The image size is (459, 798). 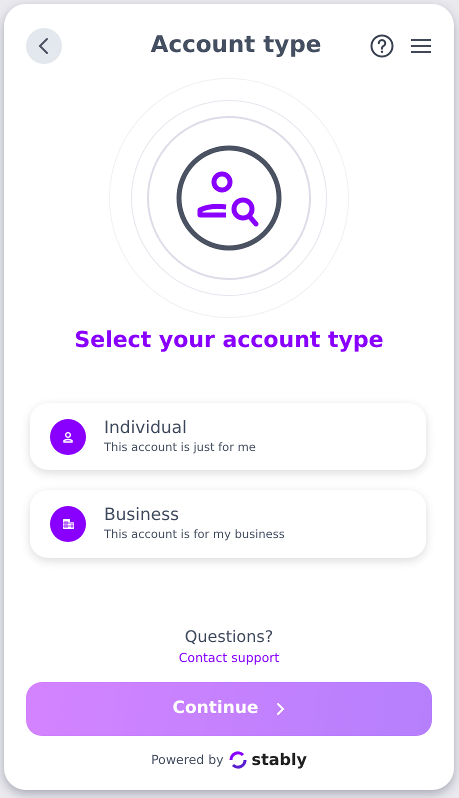 I want to click on help-icon, so click(x=382, y=46).